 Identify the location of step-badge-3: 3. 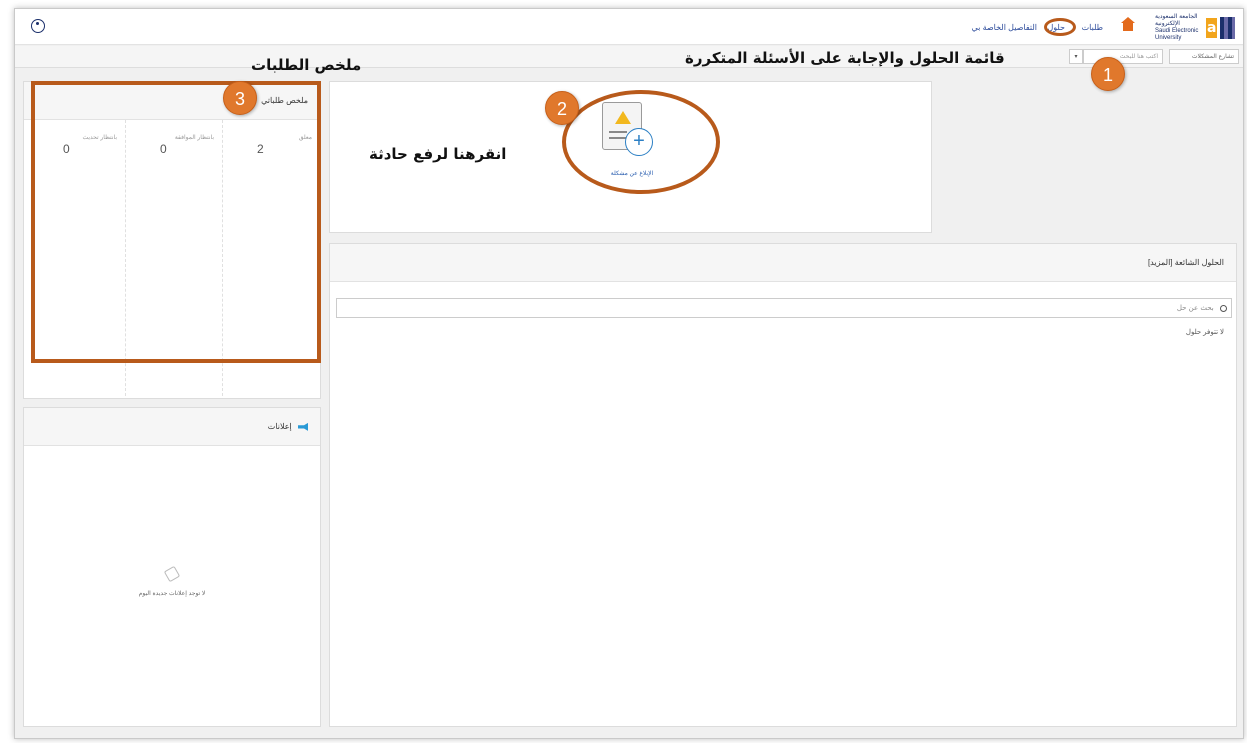
(240, 98).